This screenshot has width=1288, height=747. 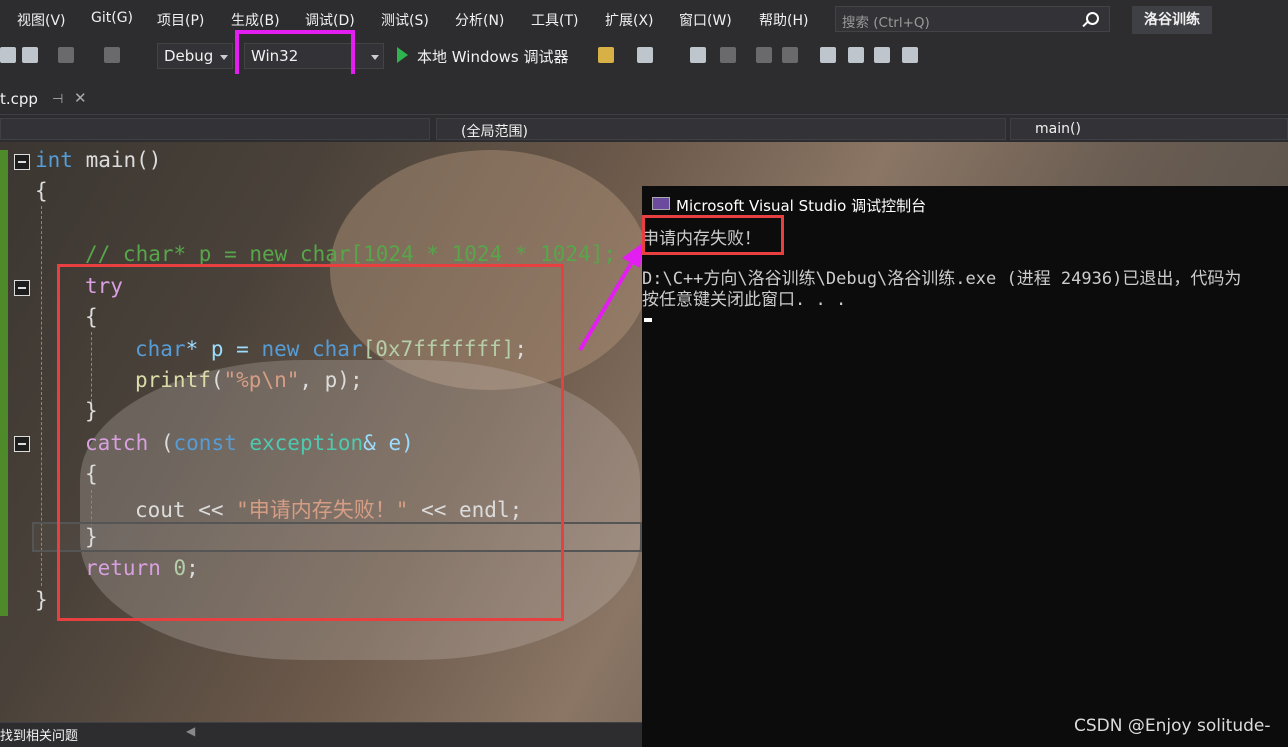 What do you see at coordinates (190, 731) in the screenshot?
I see `scroll-left-icon: ◀` at bounding box center [190, 731].